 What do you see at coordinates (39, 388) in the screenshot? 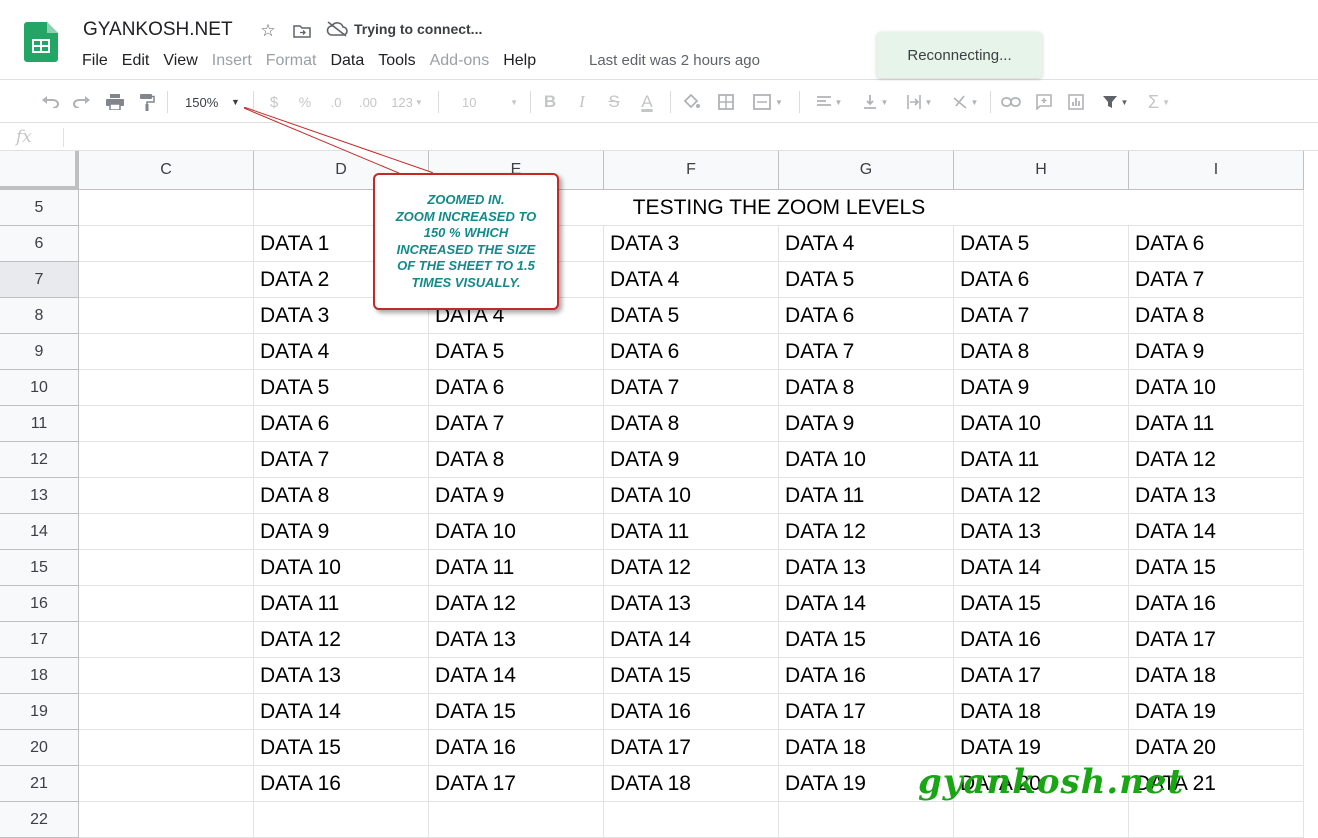
I see `row-header-10: 10` at bounding box center [39, 388].